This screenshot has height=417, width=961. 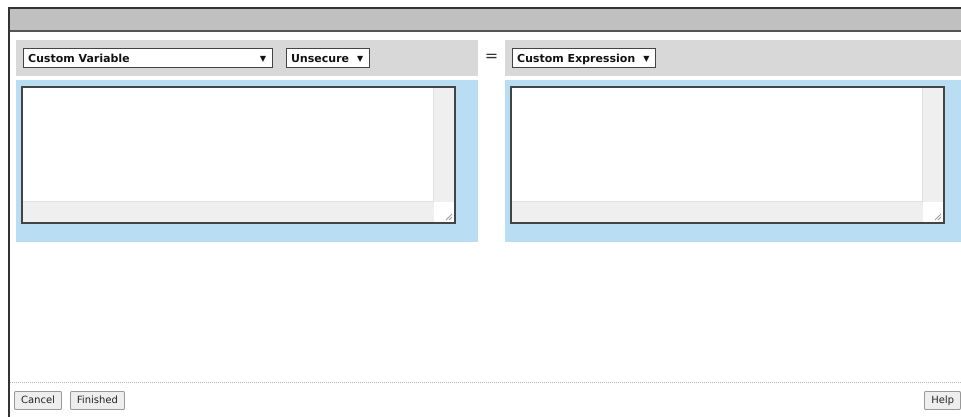 What do you see at coordinates (942, 400) in the screenshot?
I see `help-button: Help` at bounding box center [942, 400].